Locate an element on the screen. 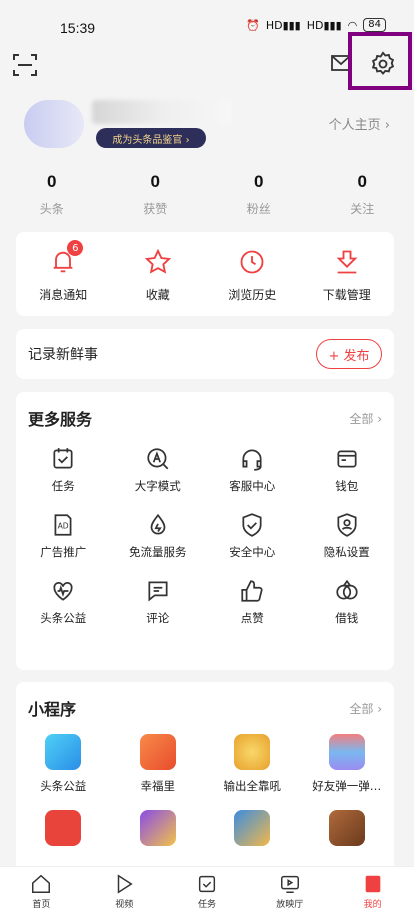 The width and height of the screenshot is (414, 915). service-likes: 点赞 is located at coordinates (252, 602).